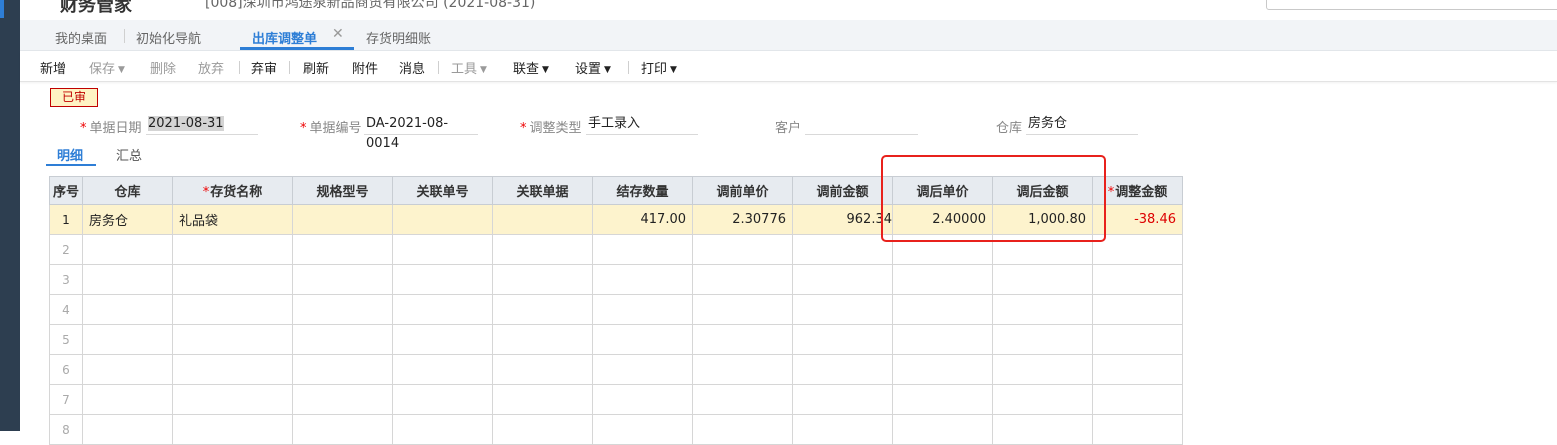 This screenshot has height=445, width=1557. I want to click on table-row: 4, so click(616, 309).